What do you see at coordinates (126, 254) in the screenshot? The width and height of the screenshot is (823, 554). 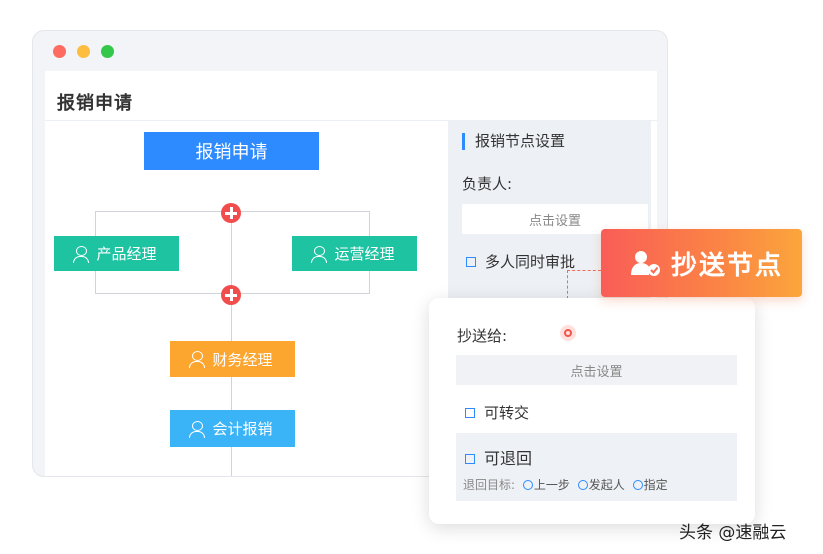 I see `flow-node-label: 产品经理` at bounding box center [126, 254].